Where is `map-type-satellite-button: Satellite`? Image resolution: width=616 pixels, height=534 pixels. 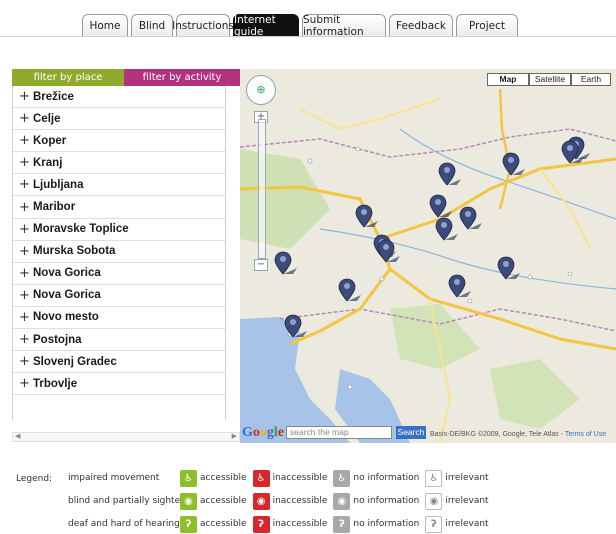
map-type-satellite-button: Satellite is located at coordinates (550, 79).